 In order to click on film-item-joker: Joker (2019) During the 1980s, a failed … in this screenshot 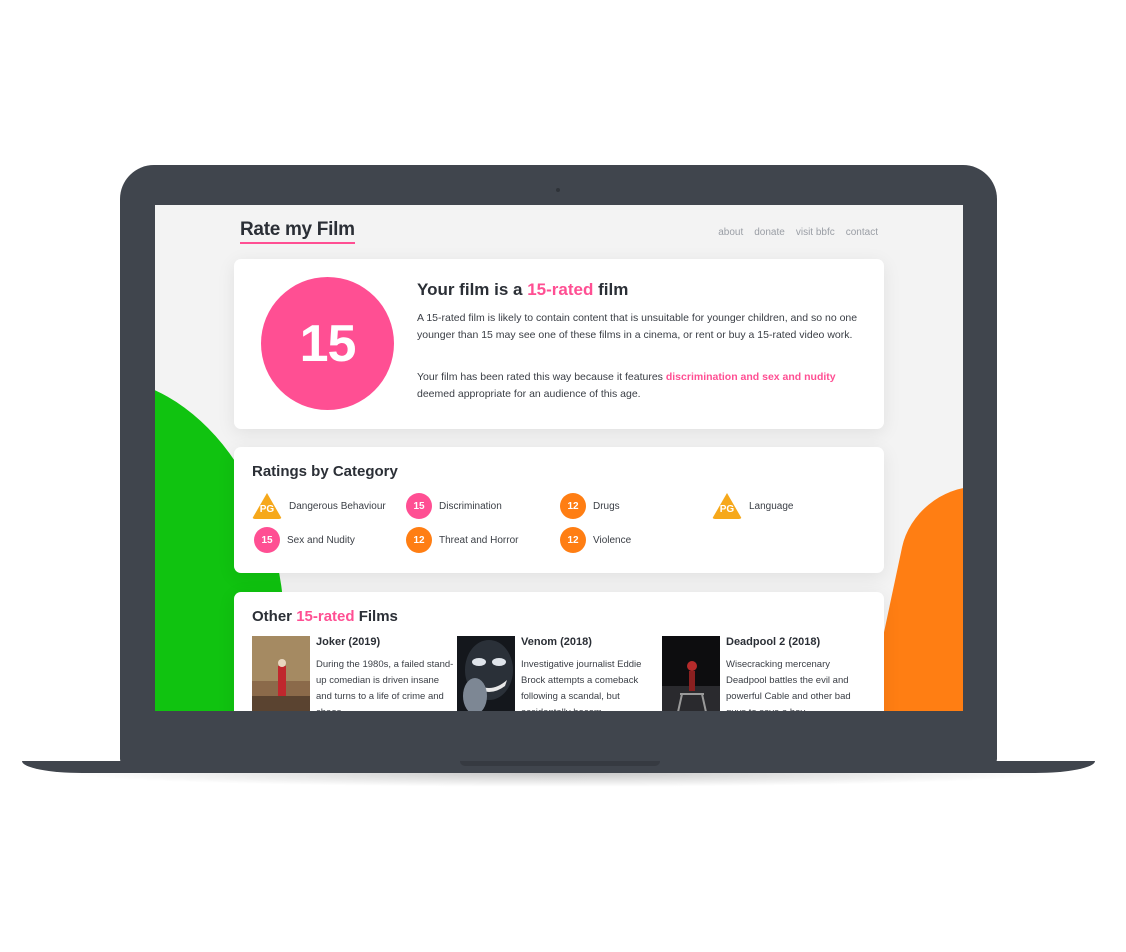, I will do `click(353, 673)`.